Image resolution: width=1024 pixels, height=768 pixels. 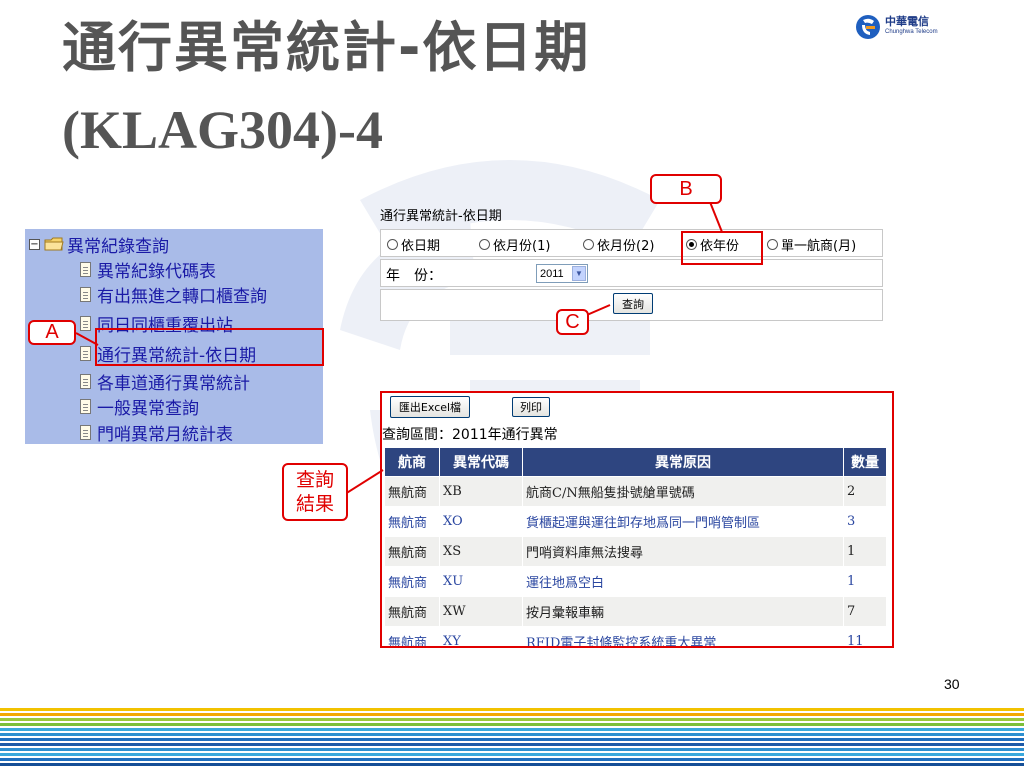 I want to click on callout-c-label: C, so click(x=572, y=322).